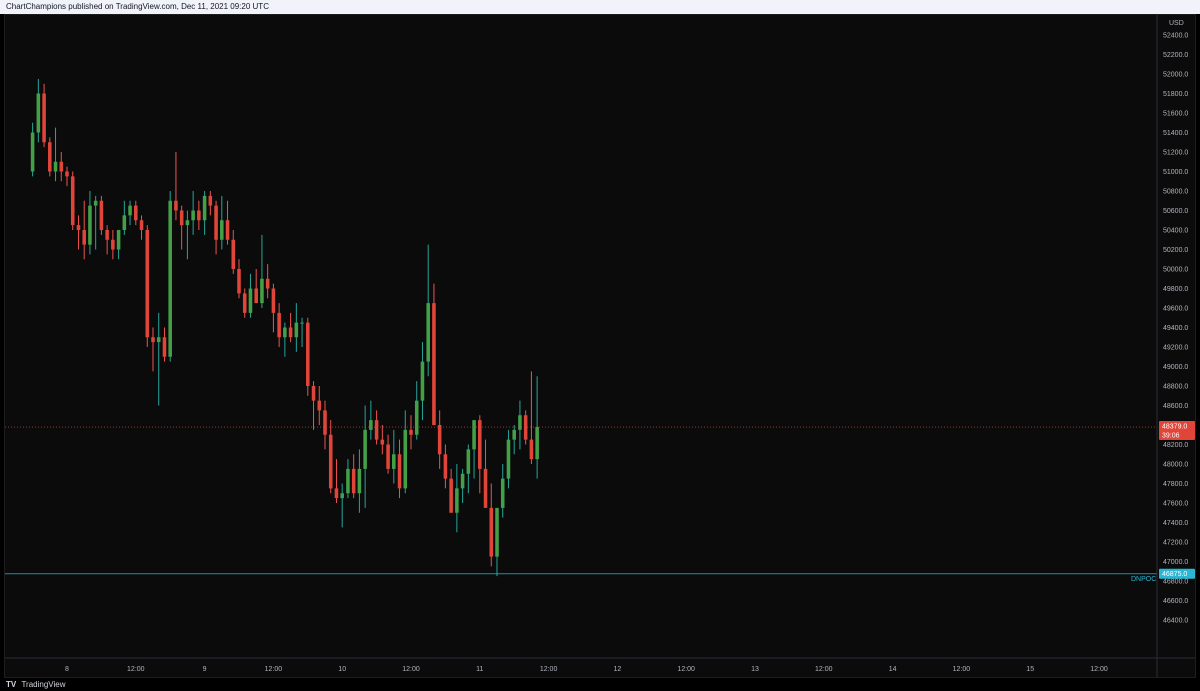 The height and width of the screenshot is (691, 1200). Describe the element at coordinates (1175, 309) in the screenshot. I see `price-tick-label: 49600.0` at that location.